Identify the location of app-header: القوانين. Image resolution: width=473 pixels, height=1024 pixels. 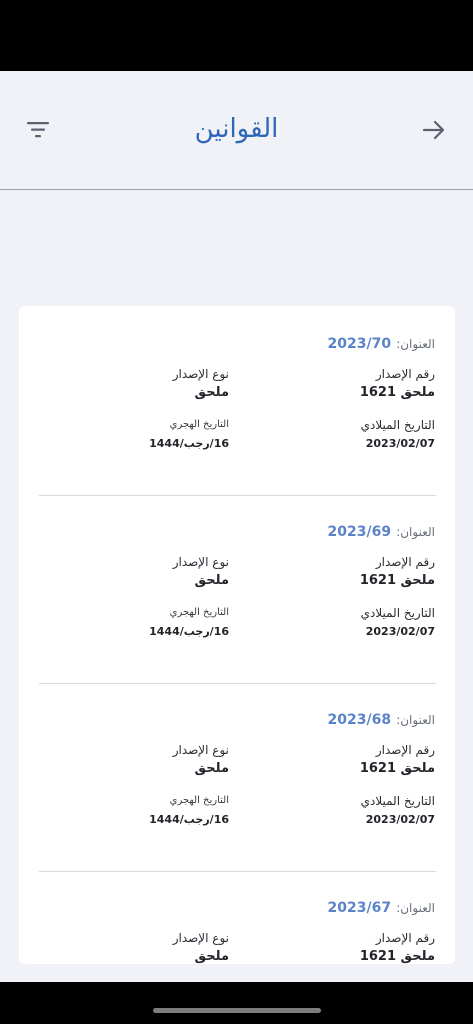
(236, 130).